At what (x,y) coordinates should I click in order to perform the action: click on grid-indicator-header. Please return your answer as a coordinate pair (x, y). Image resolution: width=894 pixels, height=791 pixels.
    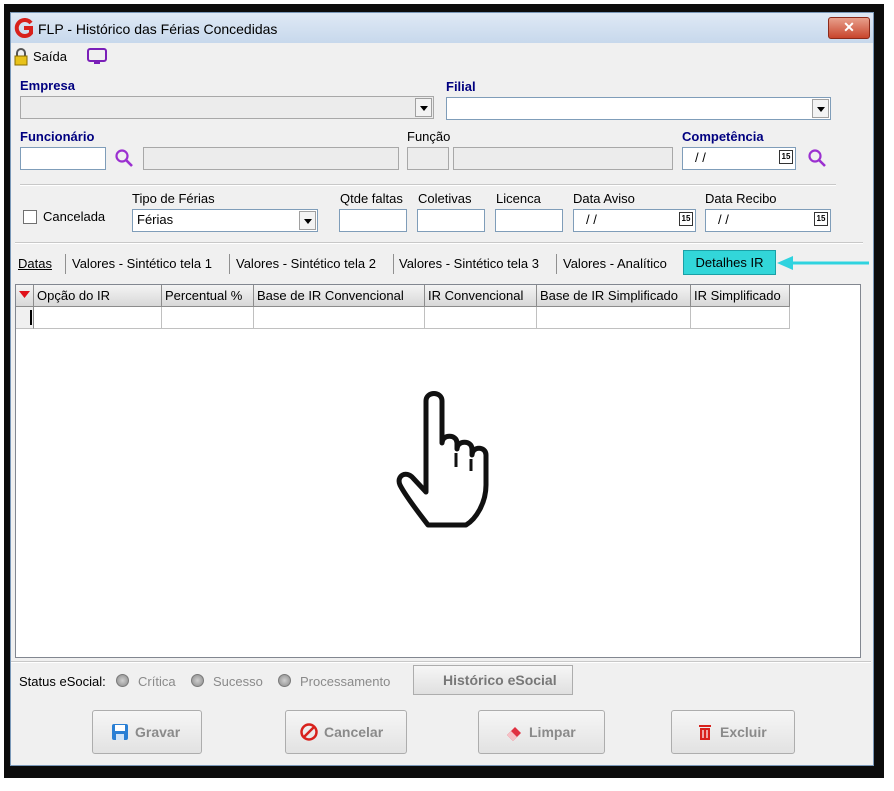
    Looking at the image, I should click on (25, 296).